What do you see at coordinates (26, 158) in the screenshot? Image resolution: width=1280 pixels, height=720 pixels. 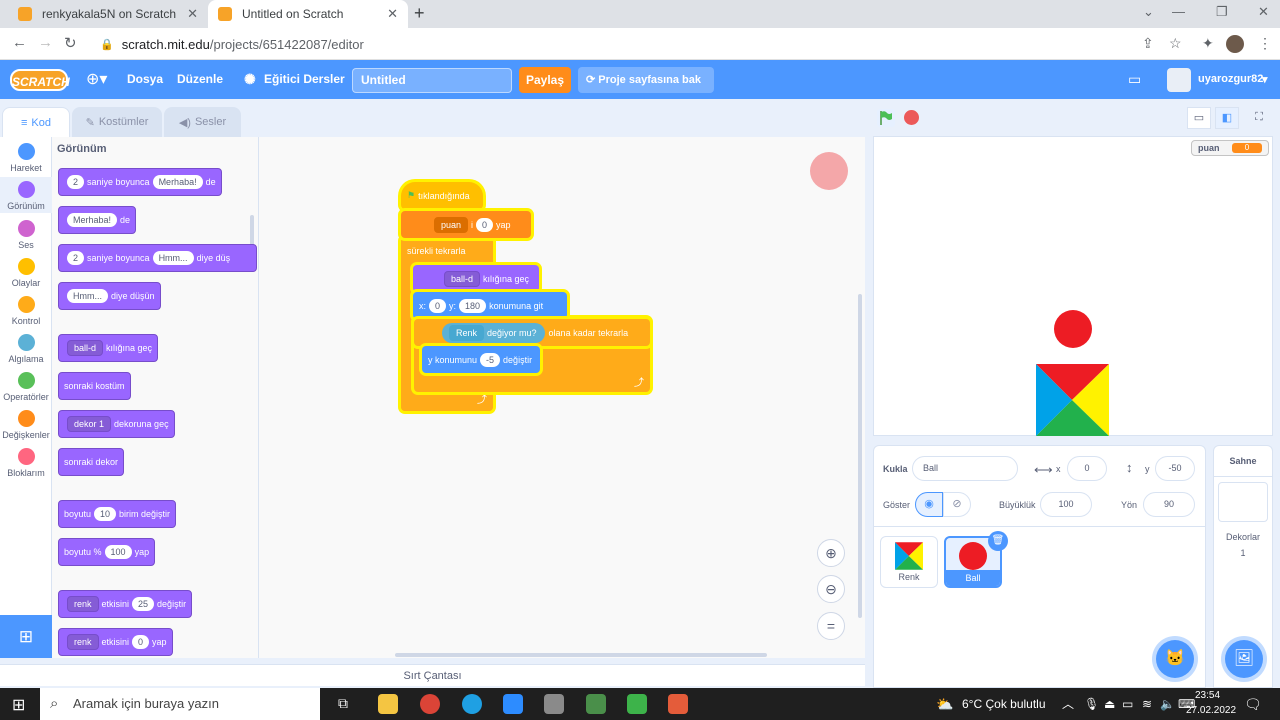 I see `category-motion: Hareket` at bounding box center [26, 158].